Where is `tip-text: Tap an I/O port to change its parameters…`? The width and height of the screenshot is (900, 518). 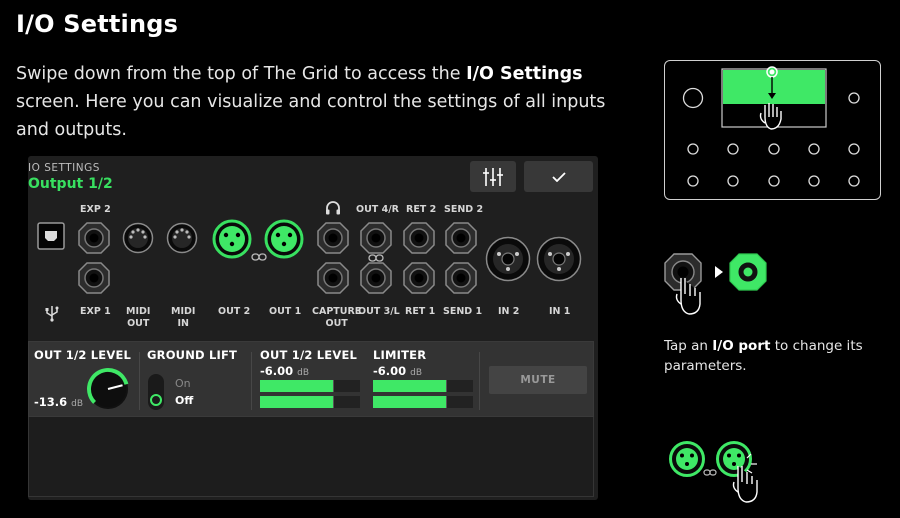
tip-text: Tap an I/O port to change its parameters… is located at coordinates (763, 356).